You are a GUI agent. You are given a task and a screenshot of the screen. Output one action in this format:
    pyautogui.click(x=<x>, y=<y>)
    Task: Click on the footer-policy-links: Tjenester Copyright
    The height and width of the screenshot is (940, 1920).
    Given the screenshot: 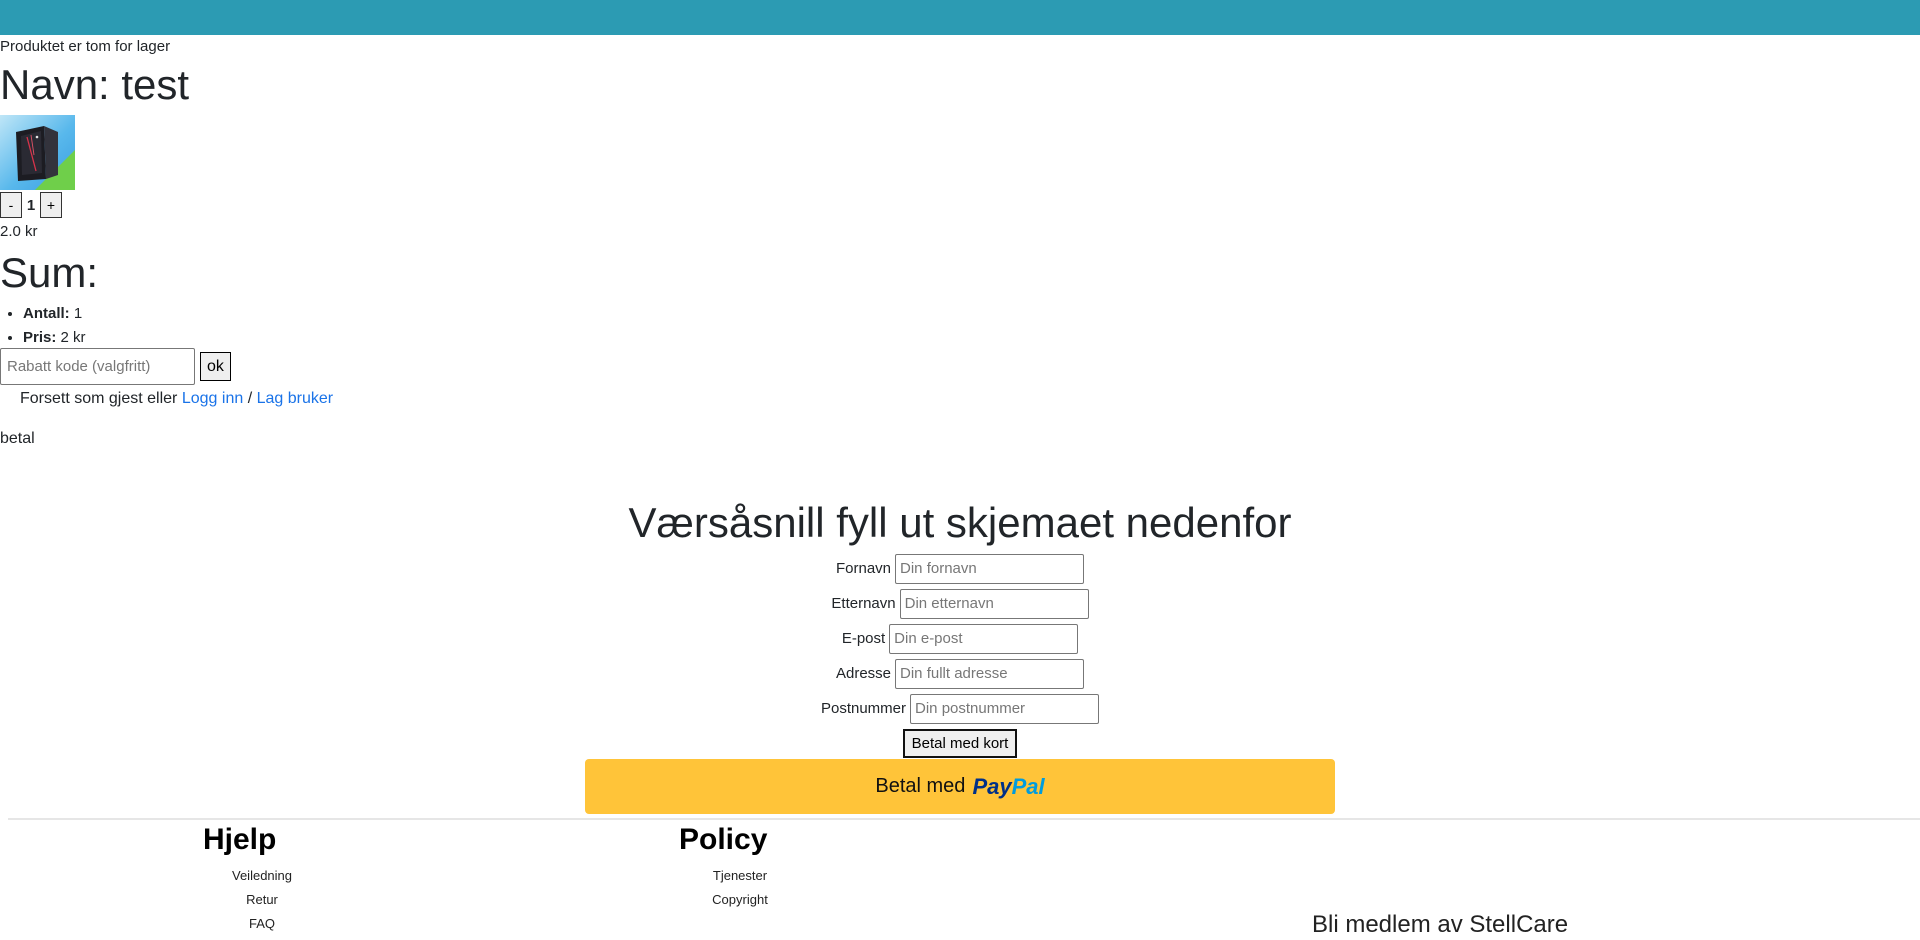 What is the action you would take?
    pyautogui.click(x=740, y=888)
    